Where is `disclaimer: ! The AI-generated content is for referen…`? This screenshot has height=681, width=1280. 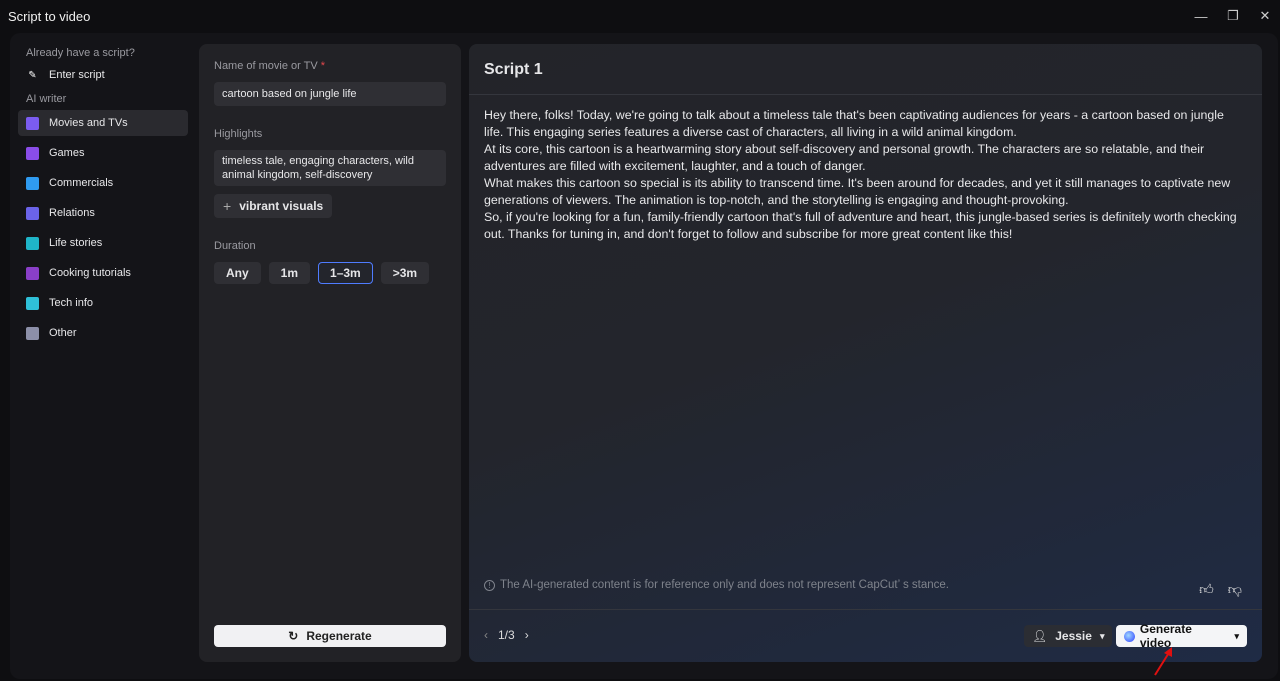
disclaimer: ! The AI-generated content is for referen… is located at coordinates (716, 585).